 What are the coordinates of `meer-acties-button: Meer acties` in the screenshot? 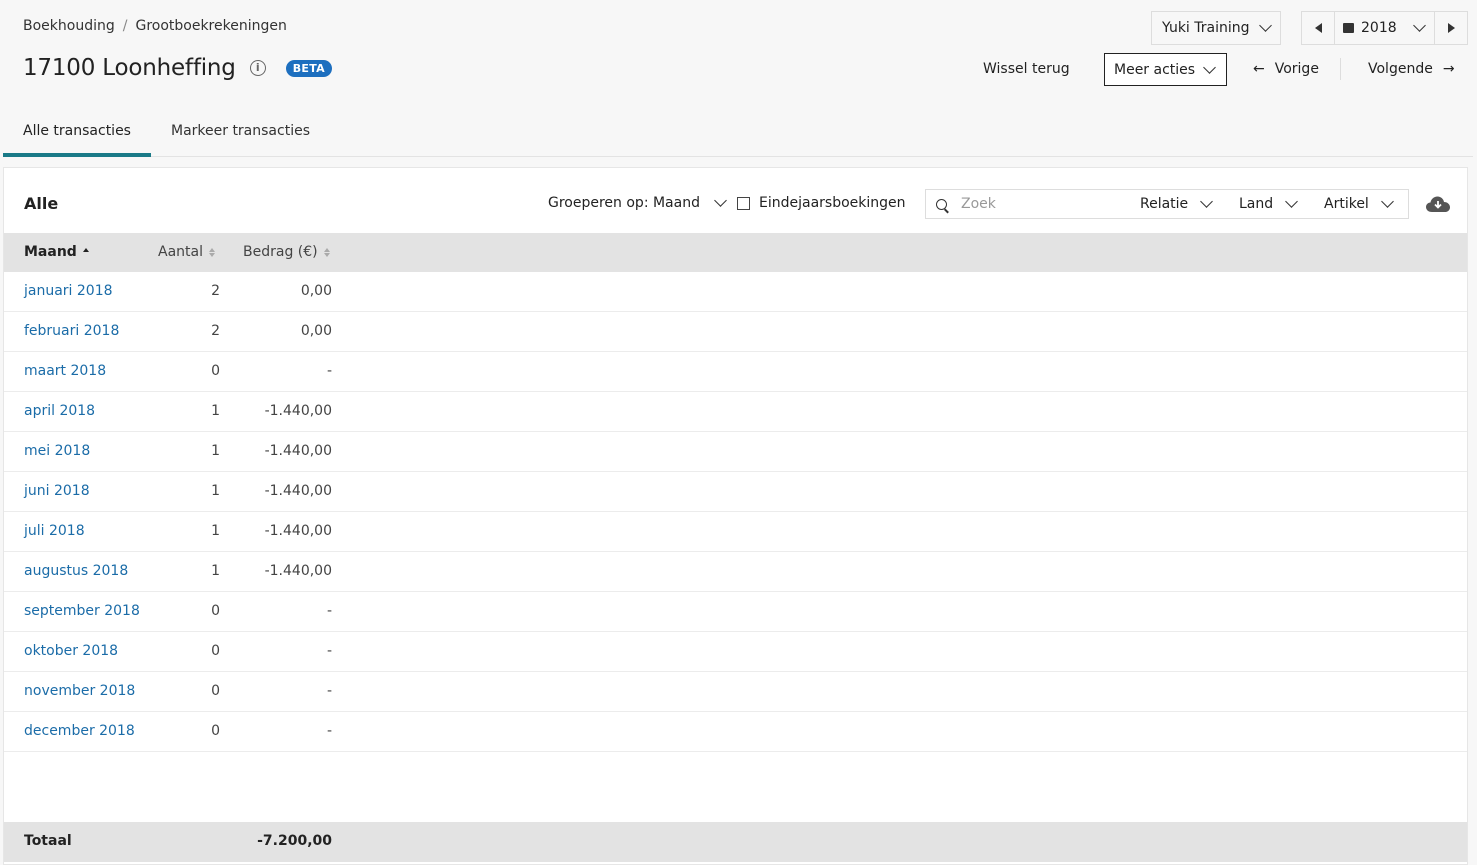 It's located at (1165, 69).